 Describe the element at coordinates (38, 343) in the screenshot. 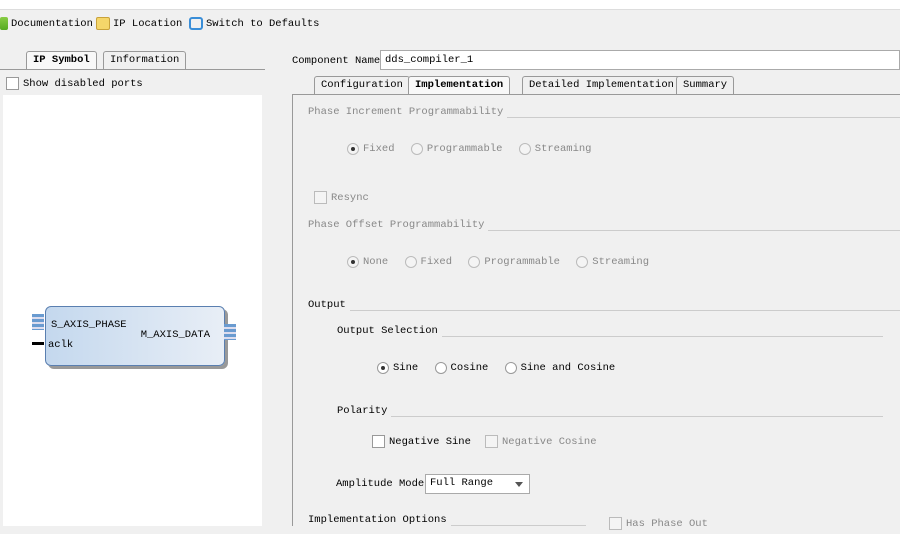

I see `wire-icon` at that location.